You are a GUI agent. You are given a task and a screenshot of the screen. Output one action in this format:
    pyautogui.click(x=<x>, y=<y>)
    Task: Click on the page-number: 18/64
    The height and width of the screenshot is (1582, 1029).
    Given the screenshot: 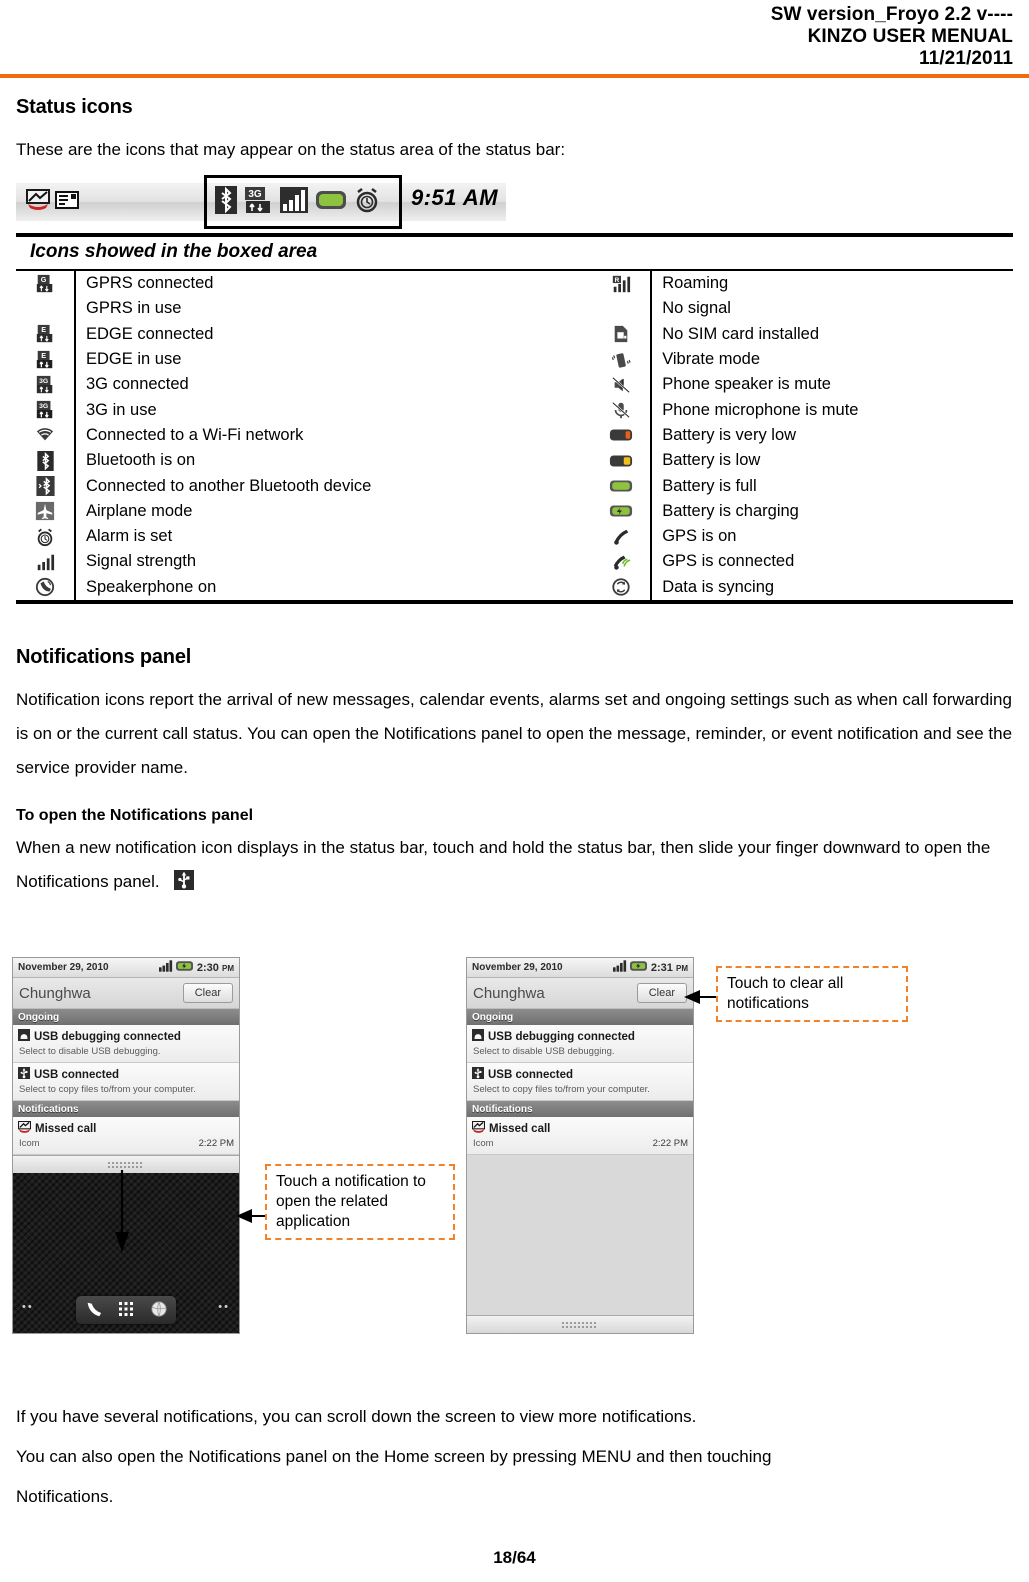 What is the action you would take?
    pyautogui.click(x=514, y=1557)
    